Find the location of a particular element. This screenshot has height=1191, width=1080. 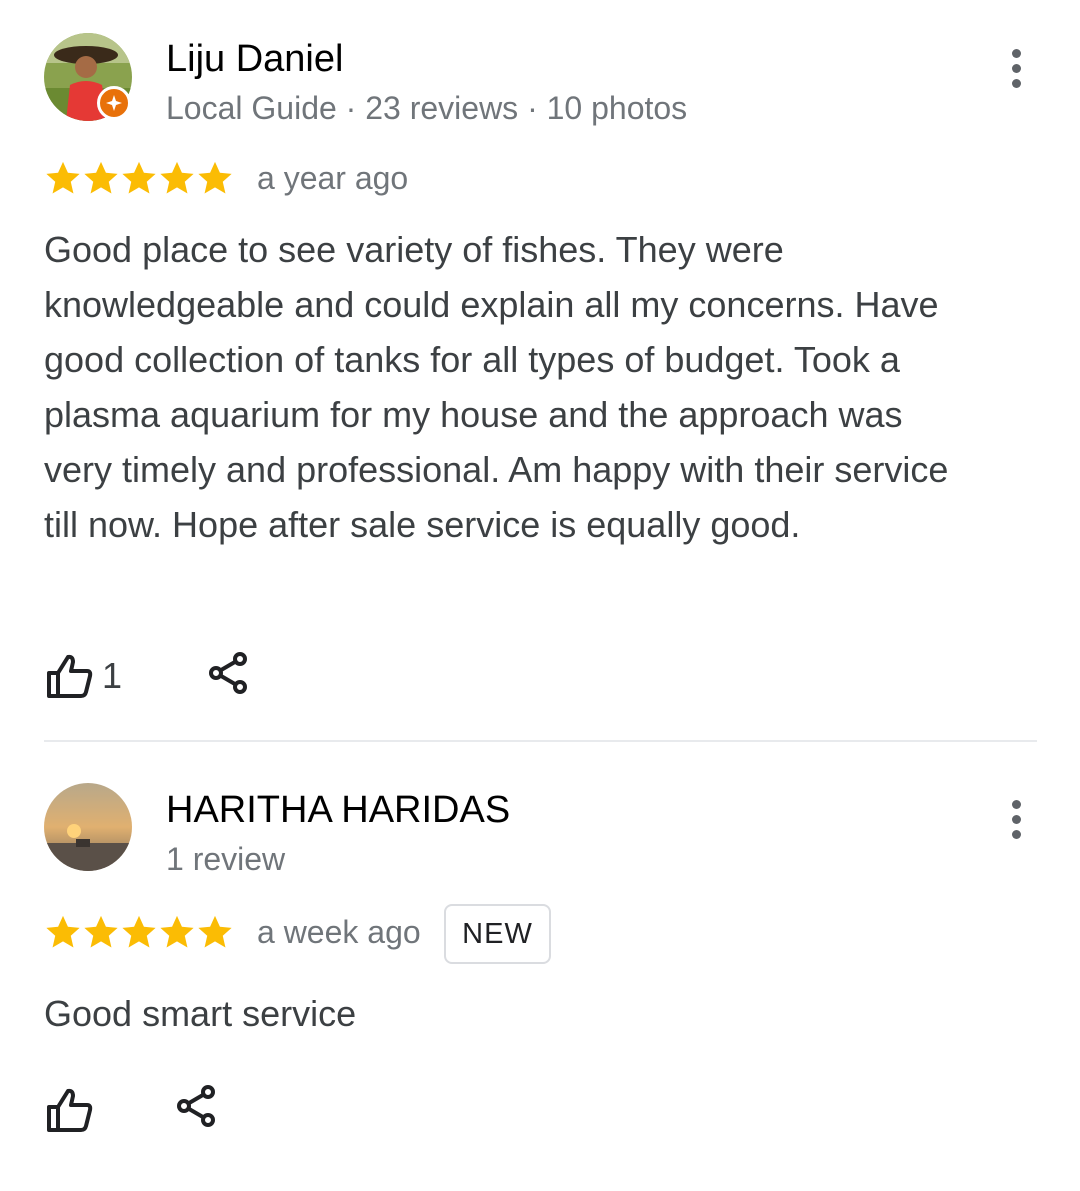

reviewer-meta: Local Guide · 23 reviews · 10 photos is located at coordinates (427, 108).